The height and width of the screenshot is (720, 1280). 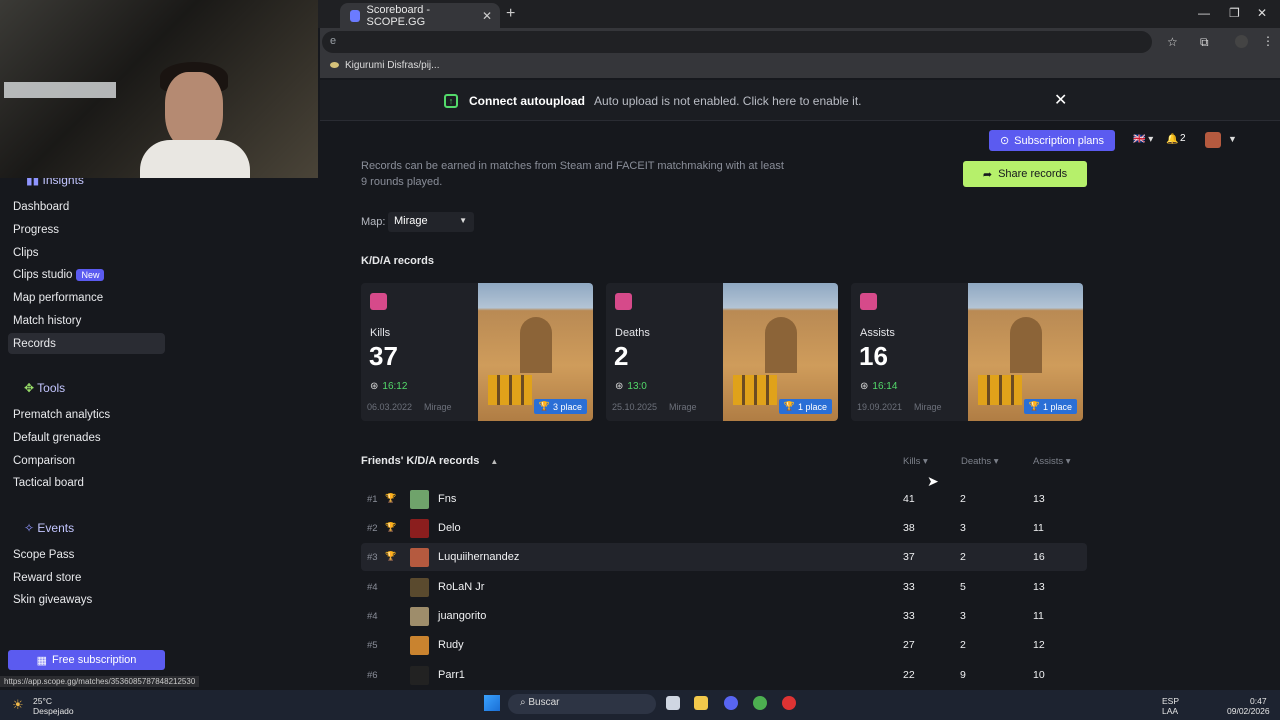 I want to click on window-close-icon: ✕, so click(x=1262, y=13).